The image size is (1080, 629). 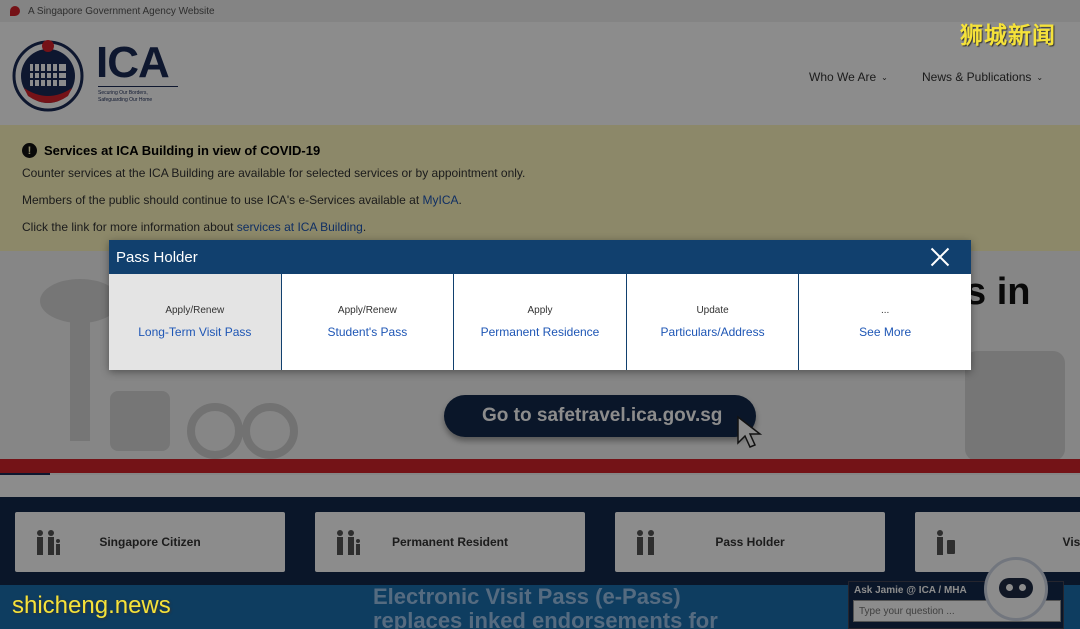 What do you see at coordinates (540, 257) in the screenshot?
I see `modal-header: Pass Holder` at bounding box center [540, 257].